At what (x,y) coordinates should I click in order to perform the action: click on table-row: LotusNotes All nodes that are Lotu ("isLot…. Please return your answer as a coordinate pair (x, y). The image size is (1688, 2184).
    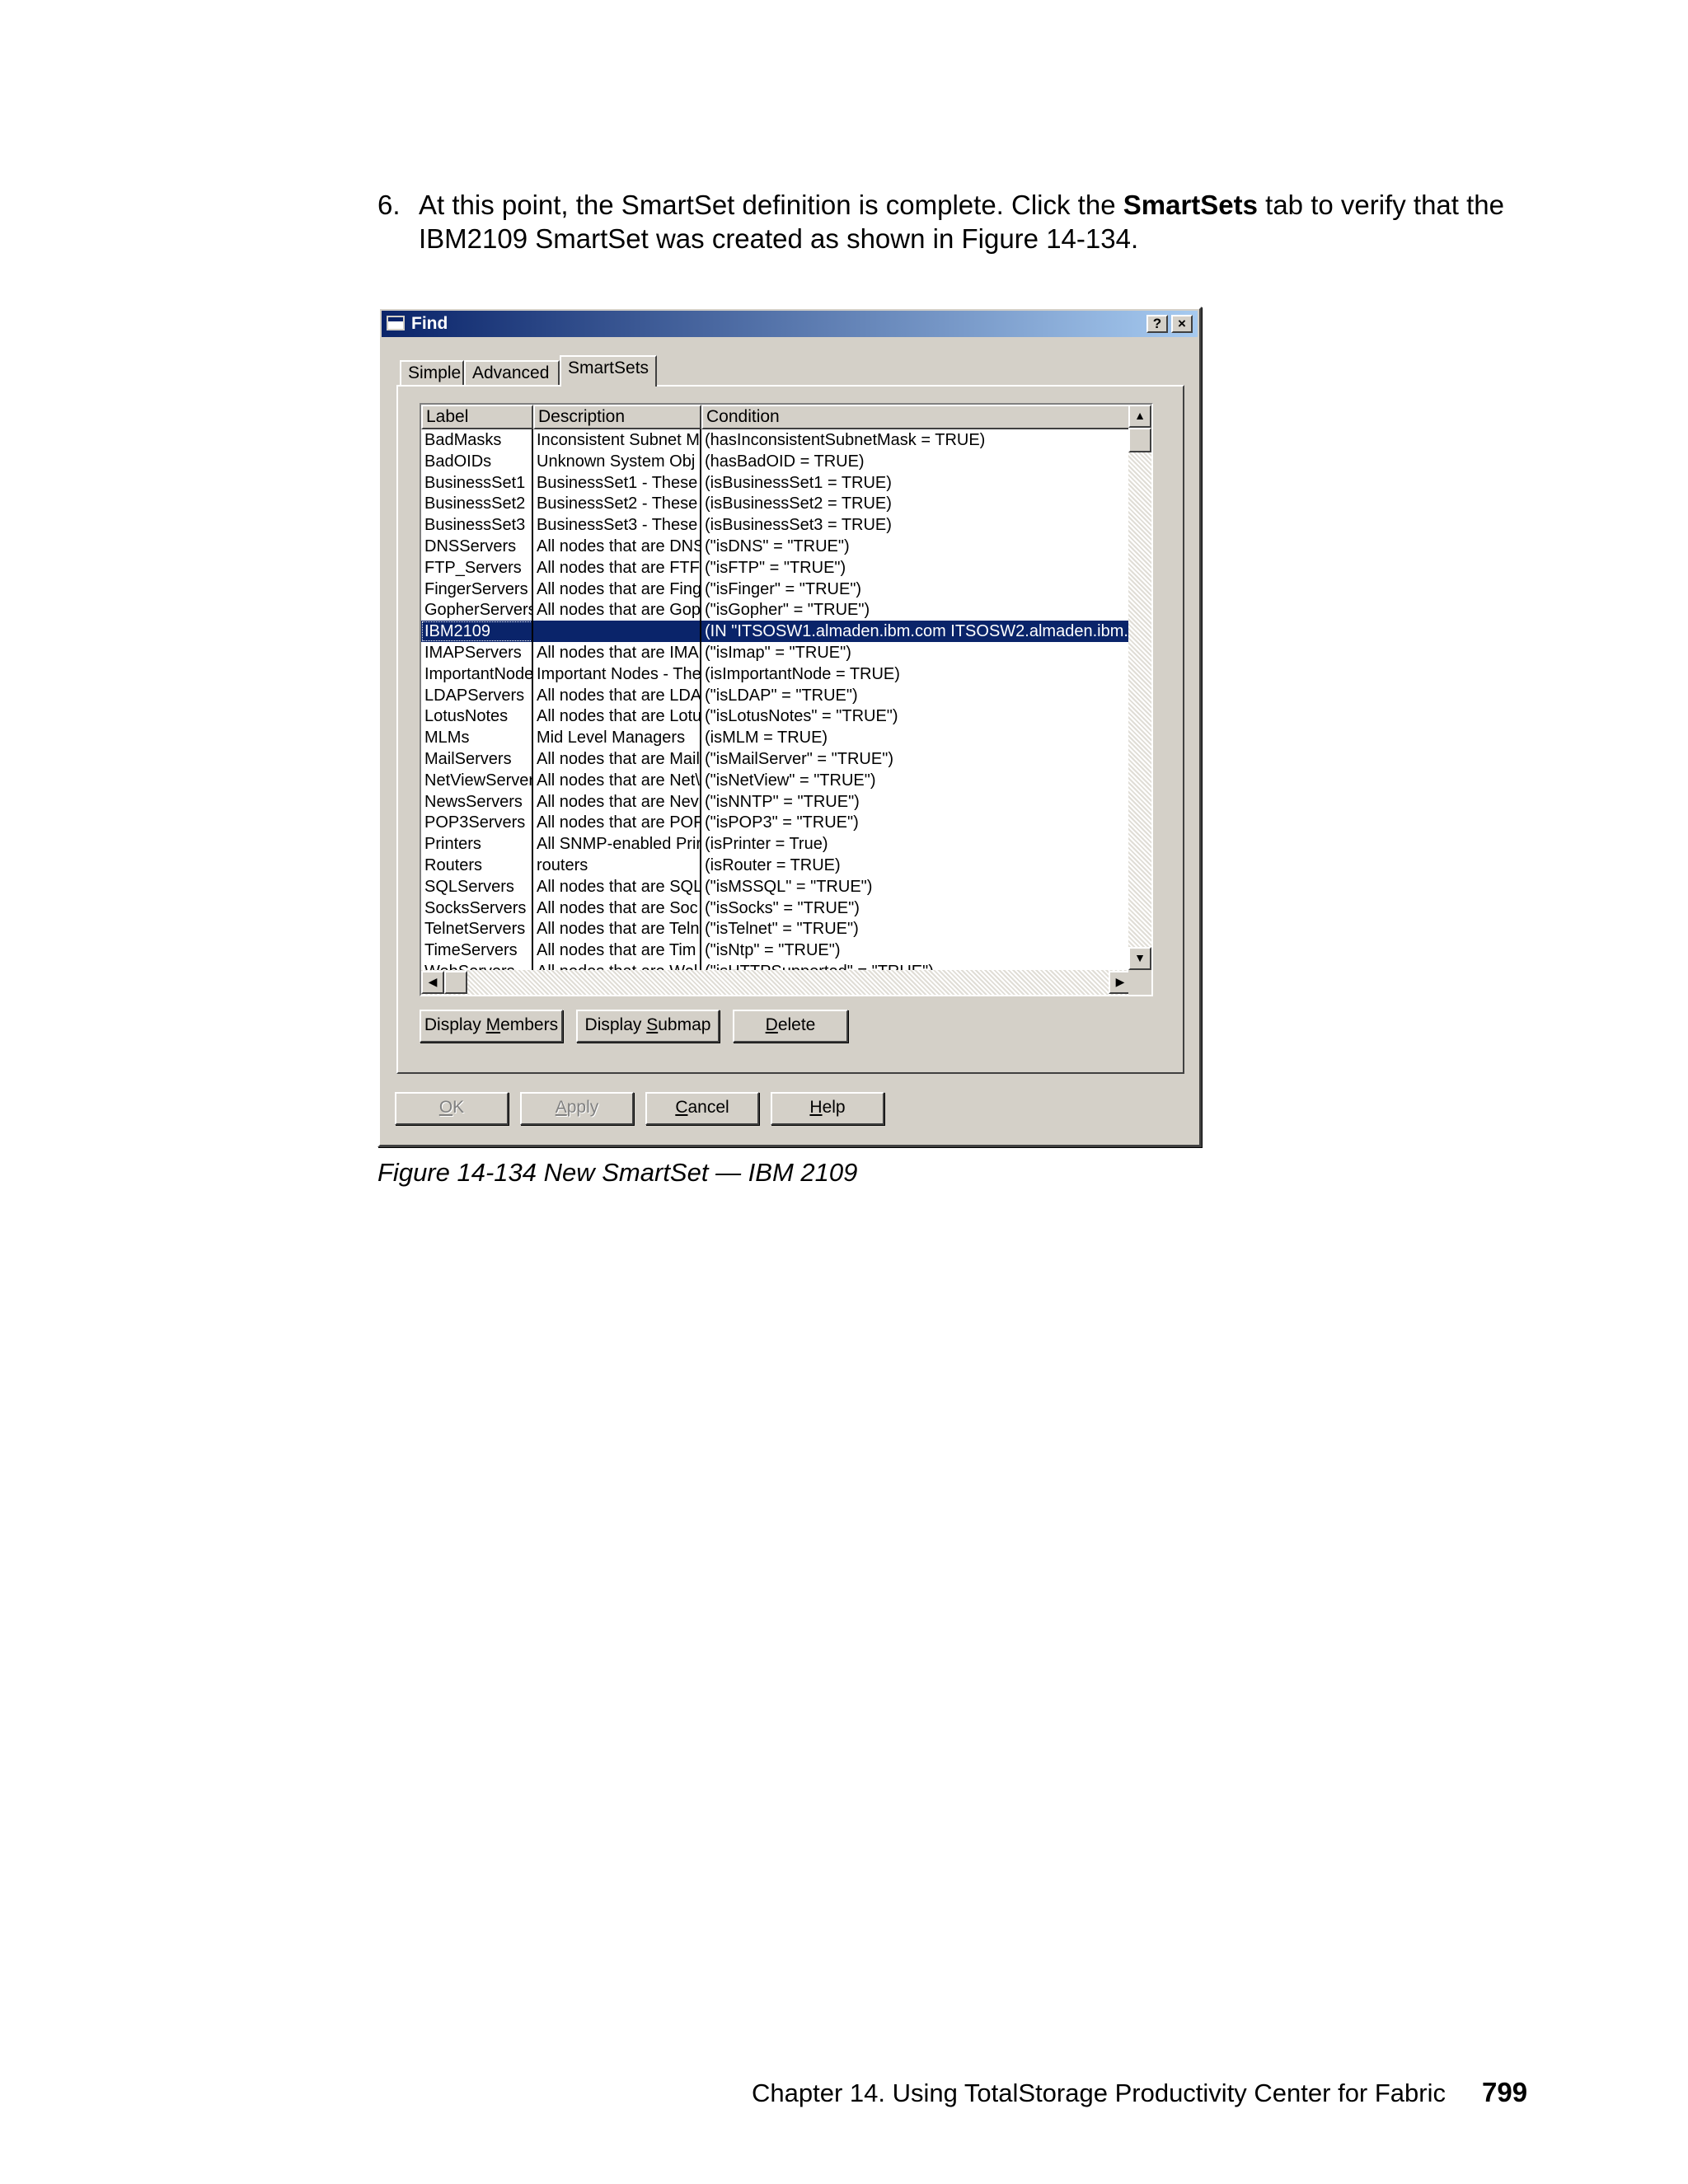
    Looking at the image, I should click on (777, 716).